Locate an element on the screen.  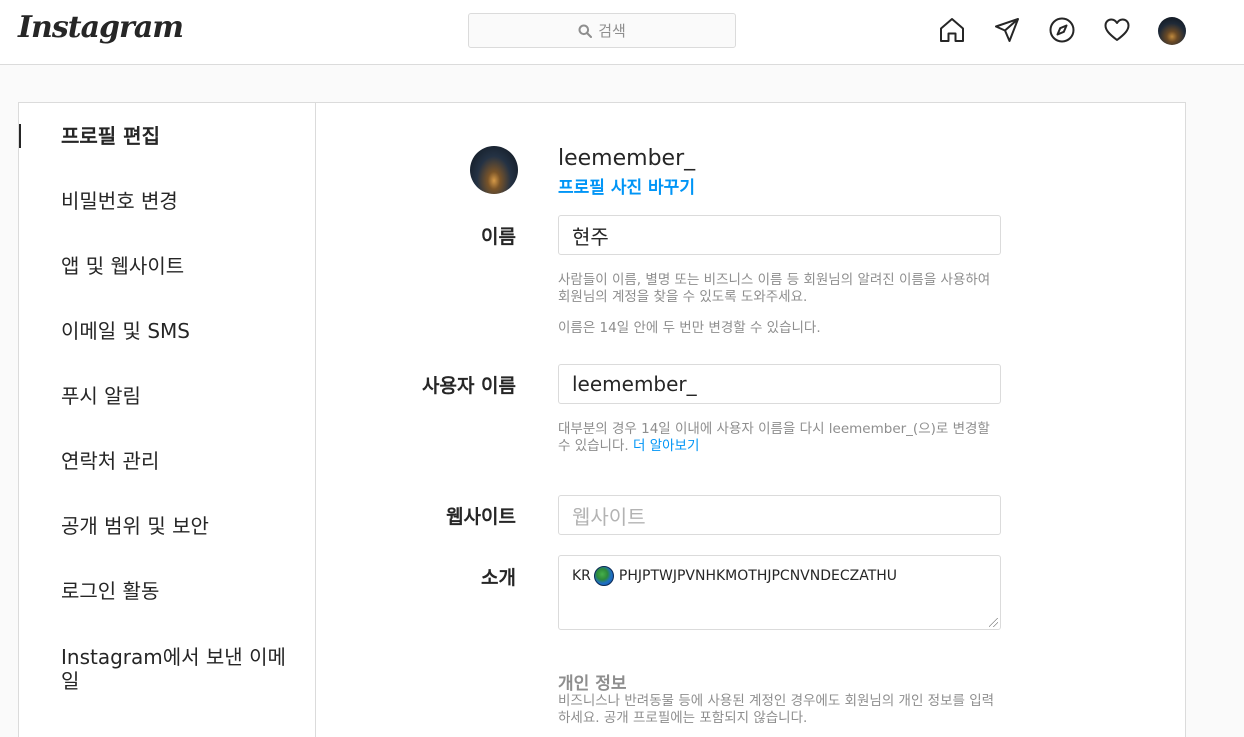
sidebar-item-login-activity: 로그인 활동 is located at coordinates (167, 591).